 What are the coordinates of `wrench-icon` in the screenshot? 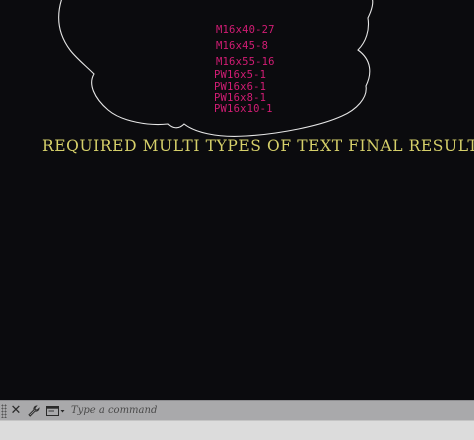 It's located at (34, 411).